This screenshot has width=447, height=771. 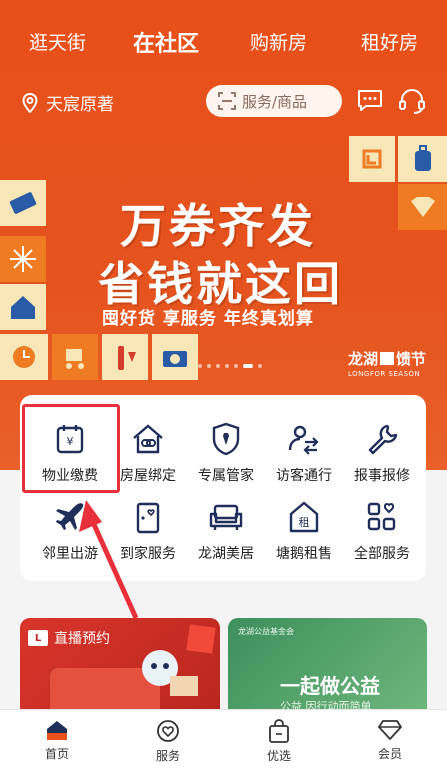 What do you see at coordinates (109, 560) in the screenshot?
I see `annotation-arrow` at bounding box center [109, 560].